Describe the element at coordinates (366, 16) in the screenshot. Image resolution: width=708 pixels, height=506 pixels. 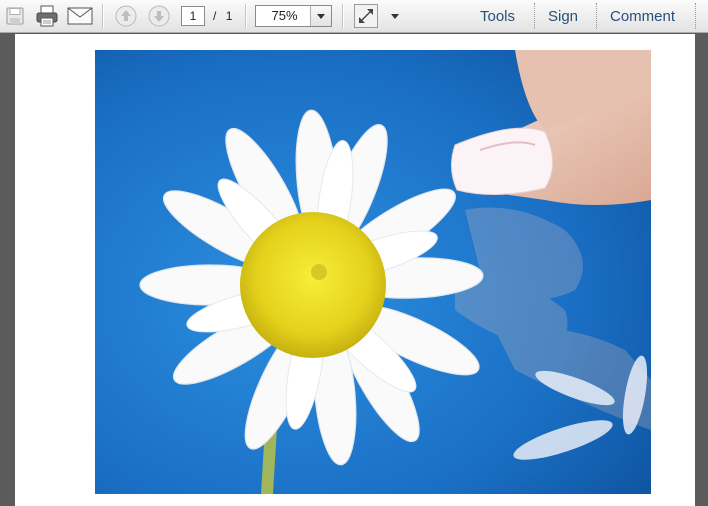
I see `fit-page-icon` at that location.